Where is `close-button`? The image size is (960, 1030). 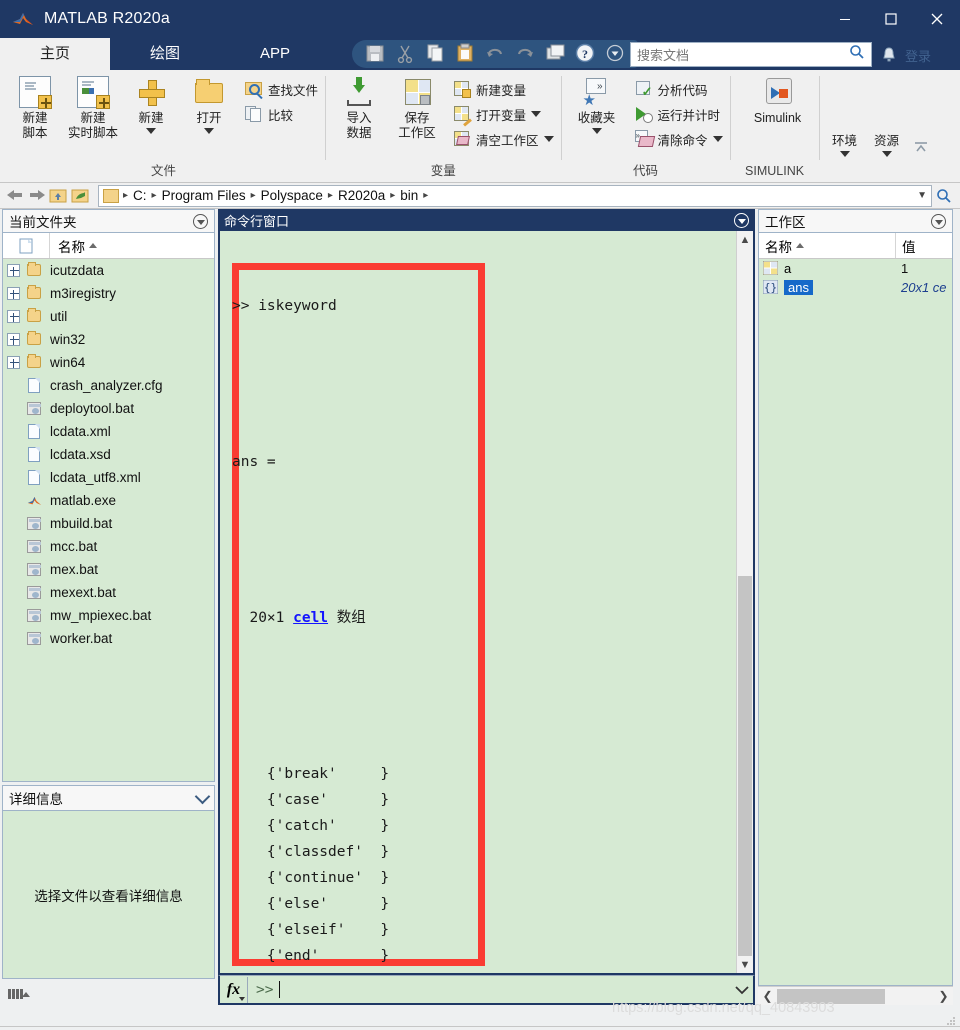
close-button is located at coordinates (937, 19).